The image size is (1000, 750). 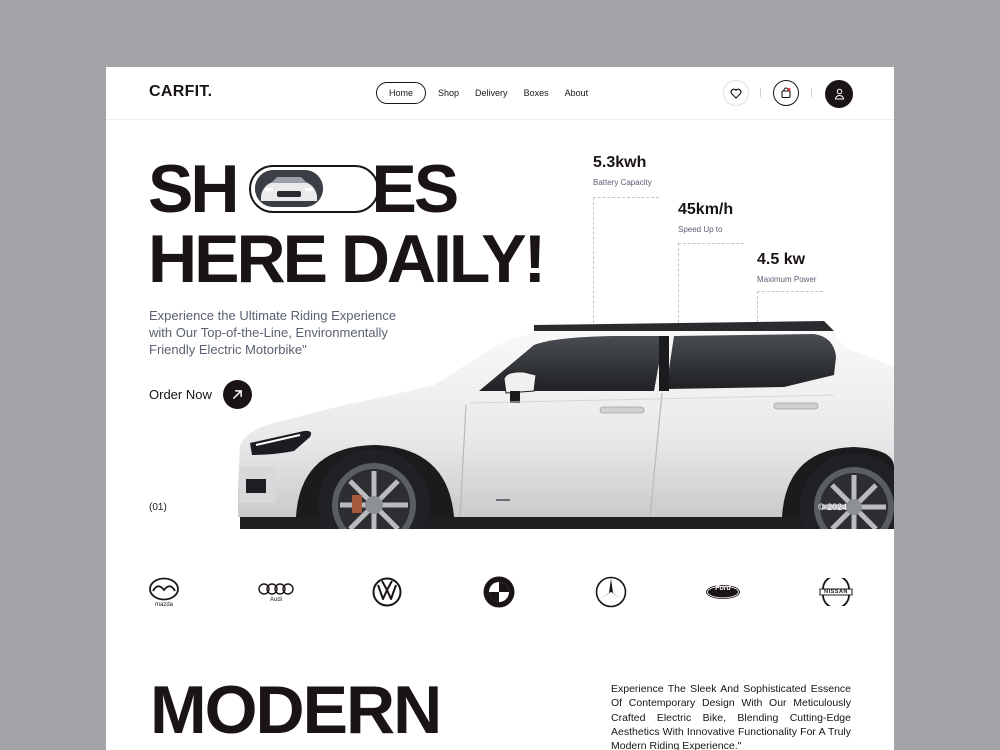 I want to click on hero-title-part2: ES, so click(x=415, y=189).